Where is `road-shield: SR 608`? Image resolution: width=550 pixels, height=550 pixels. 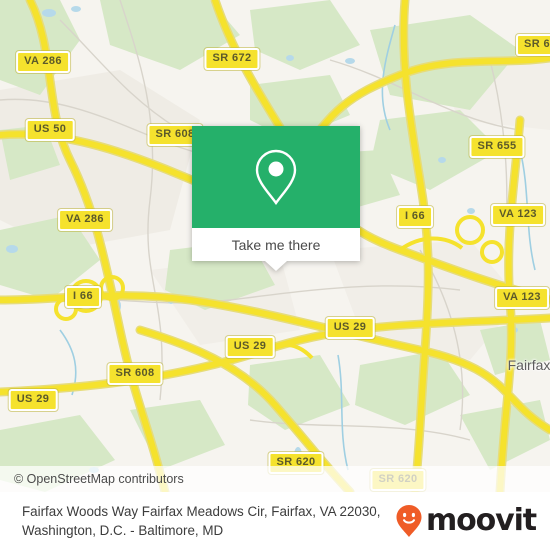
road-shield: SR 608 is located at coordinates (135, 374).